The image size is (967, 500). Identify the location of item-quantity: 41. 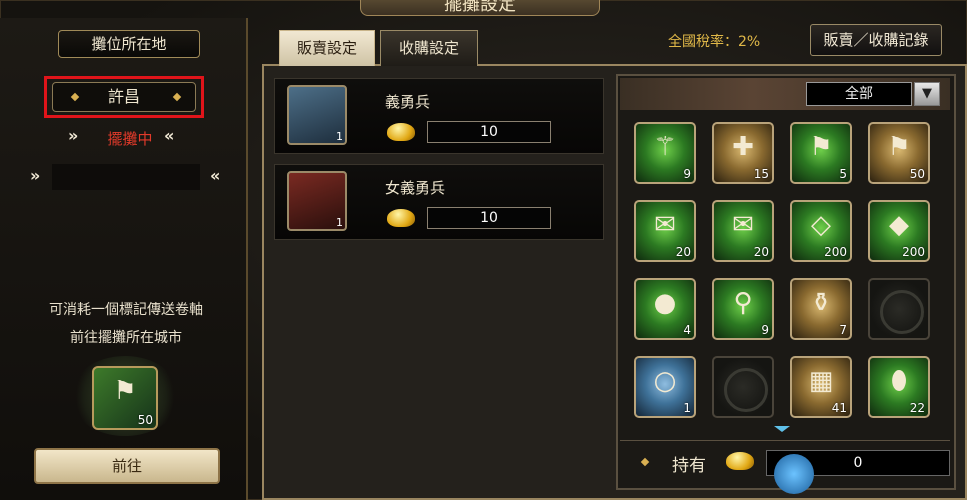
(839, 408).